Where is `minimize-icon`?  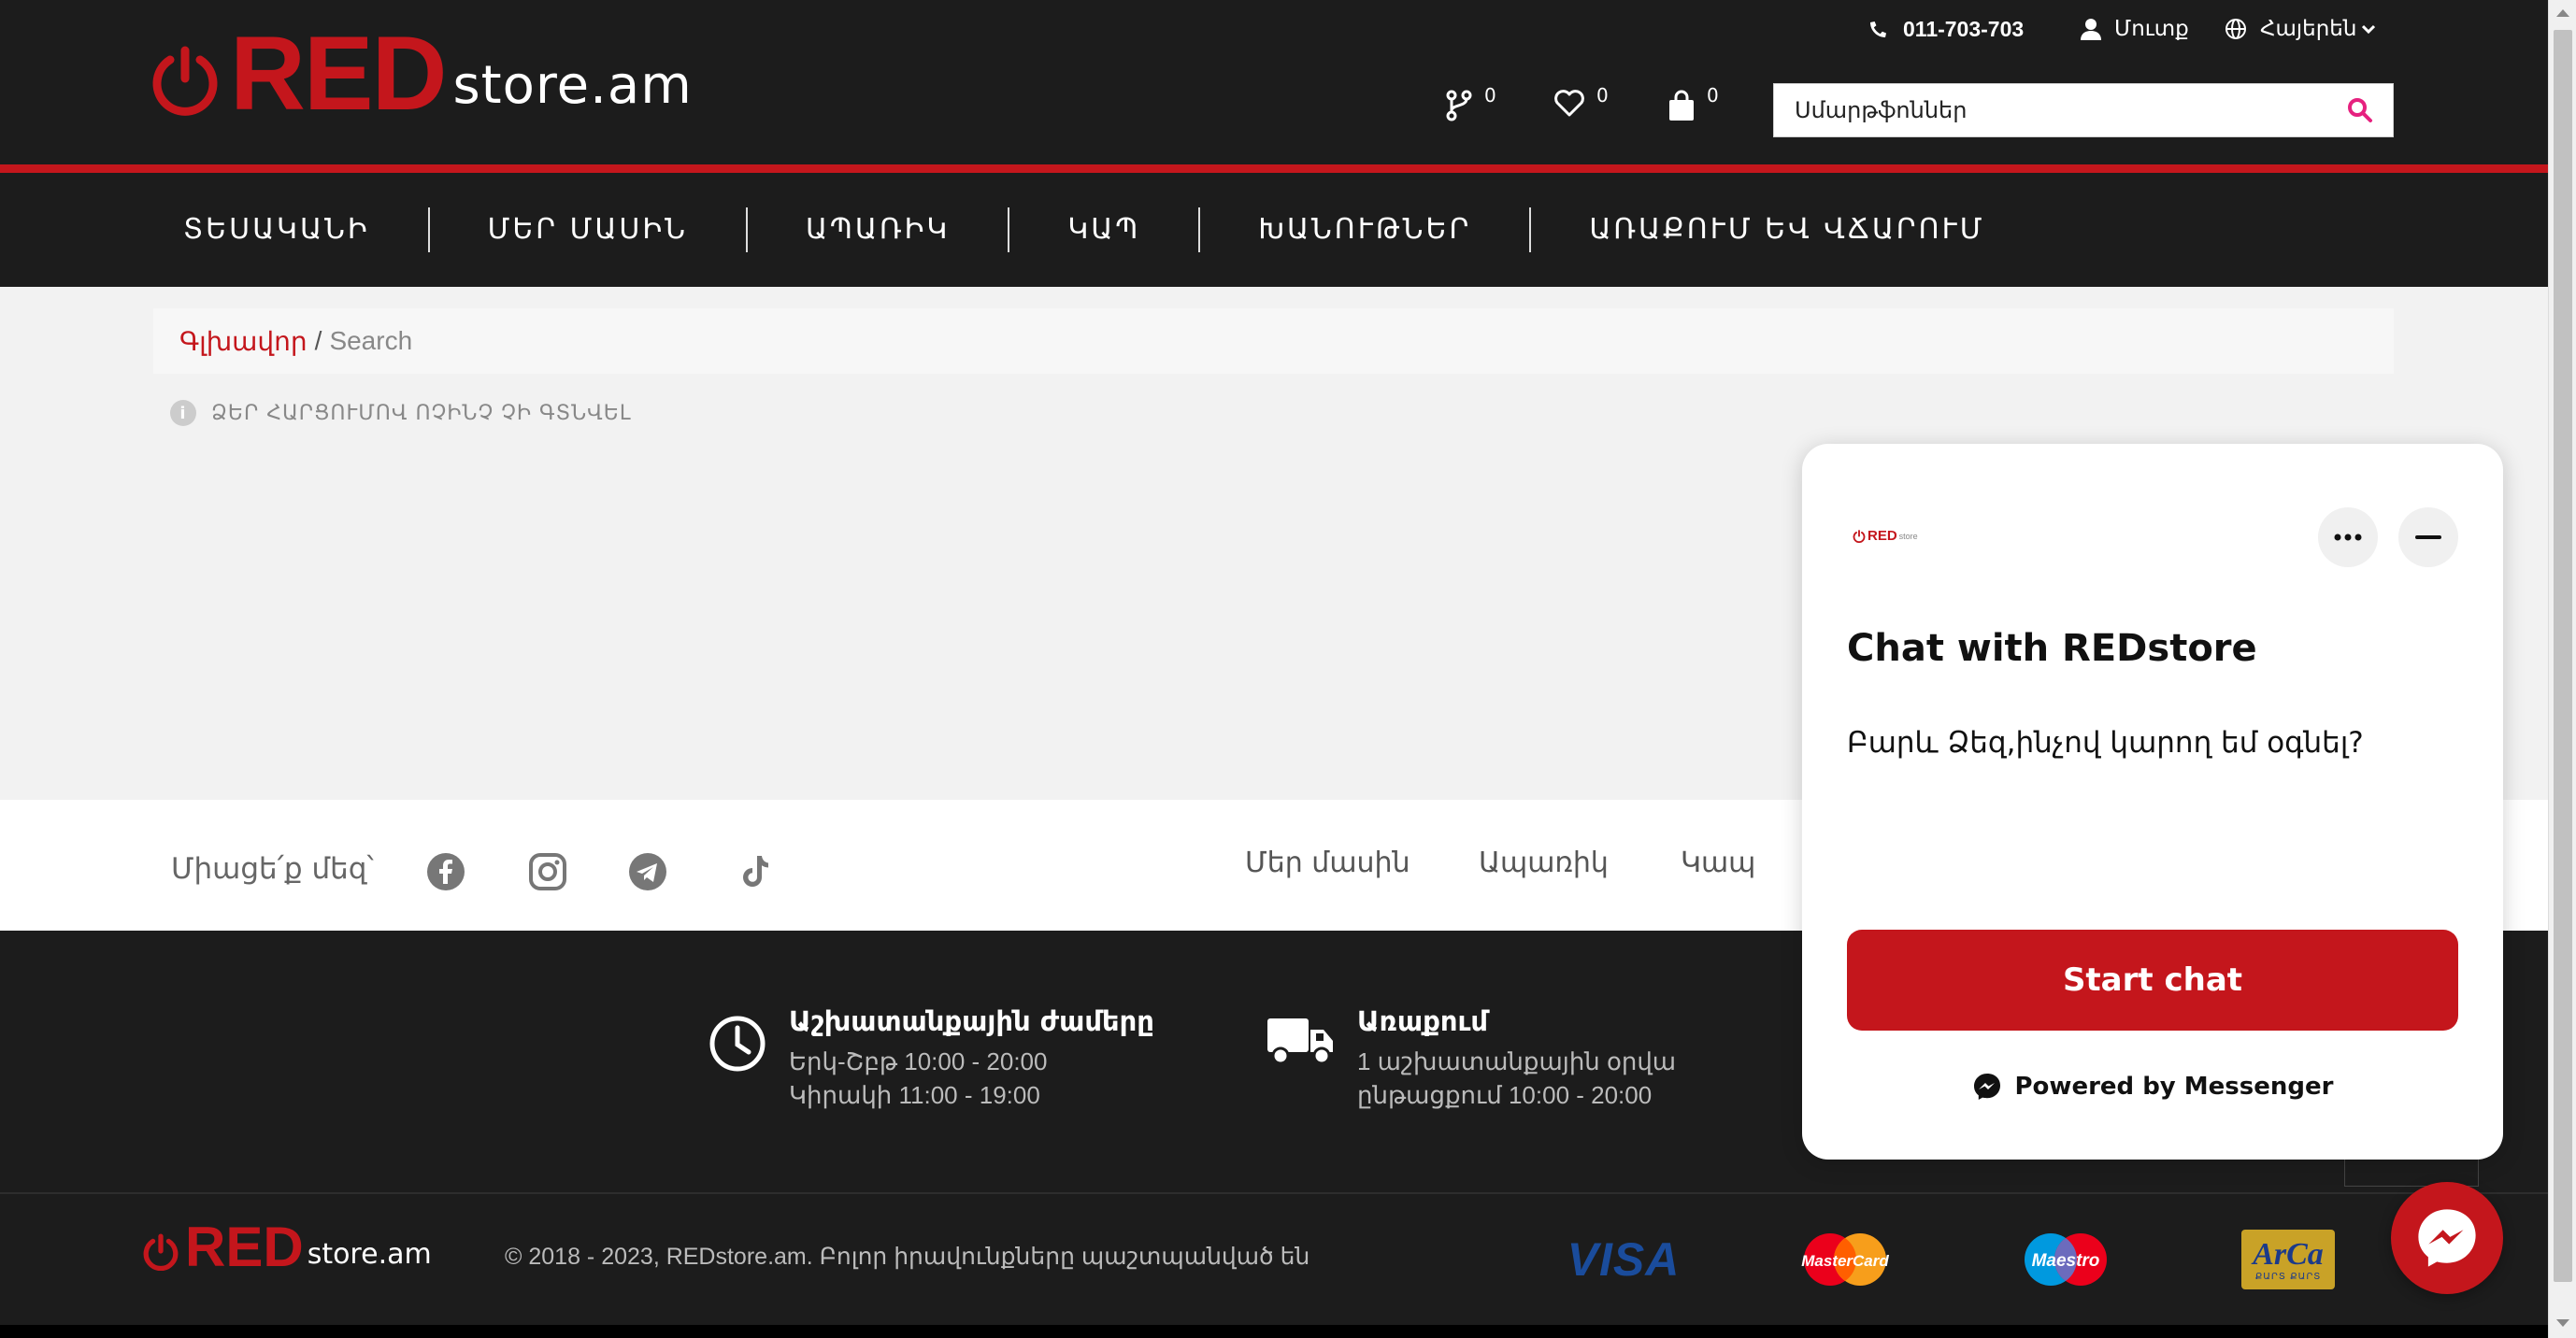
minimize-icon is located at coordinates (2428, 537).